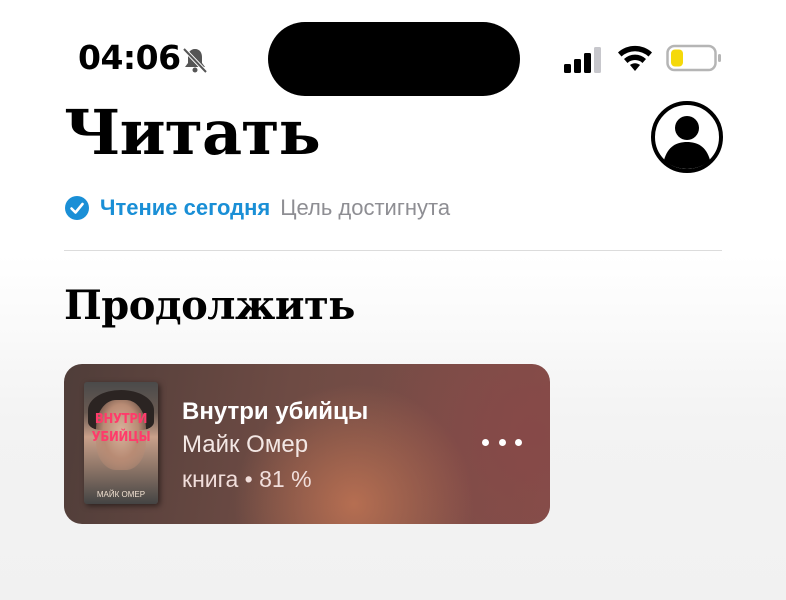  What do you see at coordinates (394, 59) in the screenshot?
I see `dynamic-island` at bounding box center [394, 59].